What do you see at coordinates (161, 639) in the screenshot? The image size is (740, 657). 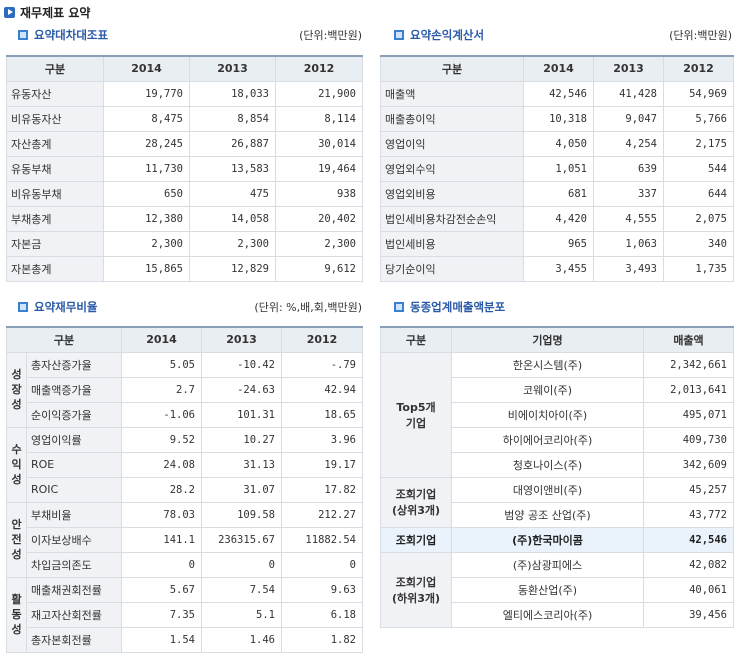 I see `value-cell: 1.54` at bounding box center [161, 639].